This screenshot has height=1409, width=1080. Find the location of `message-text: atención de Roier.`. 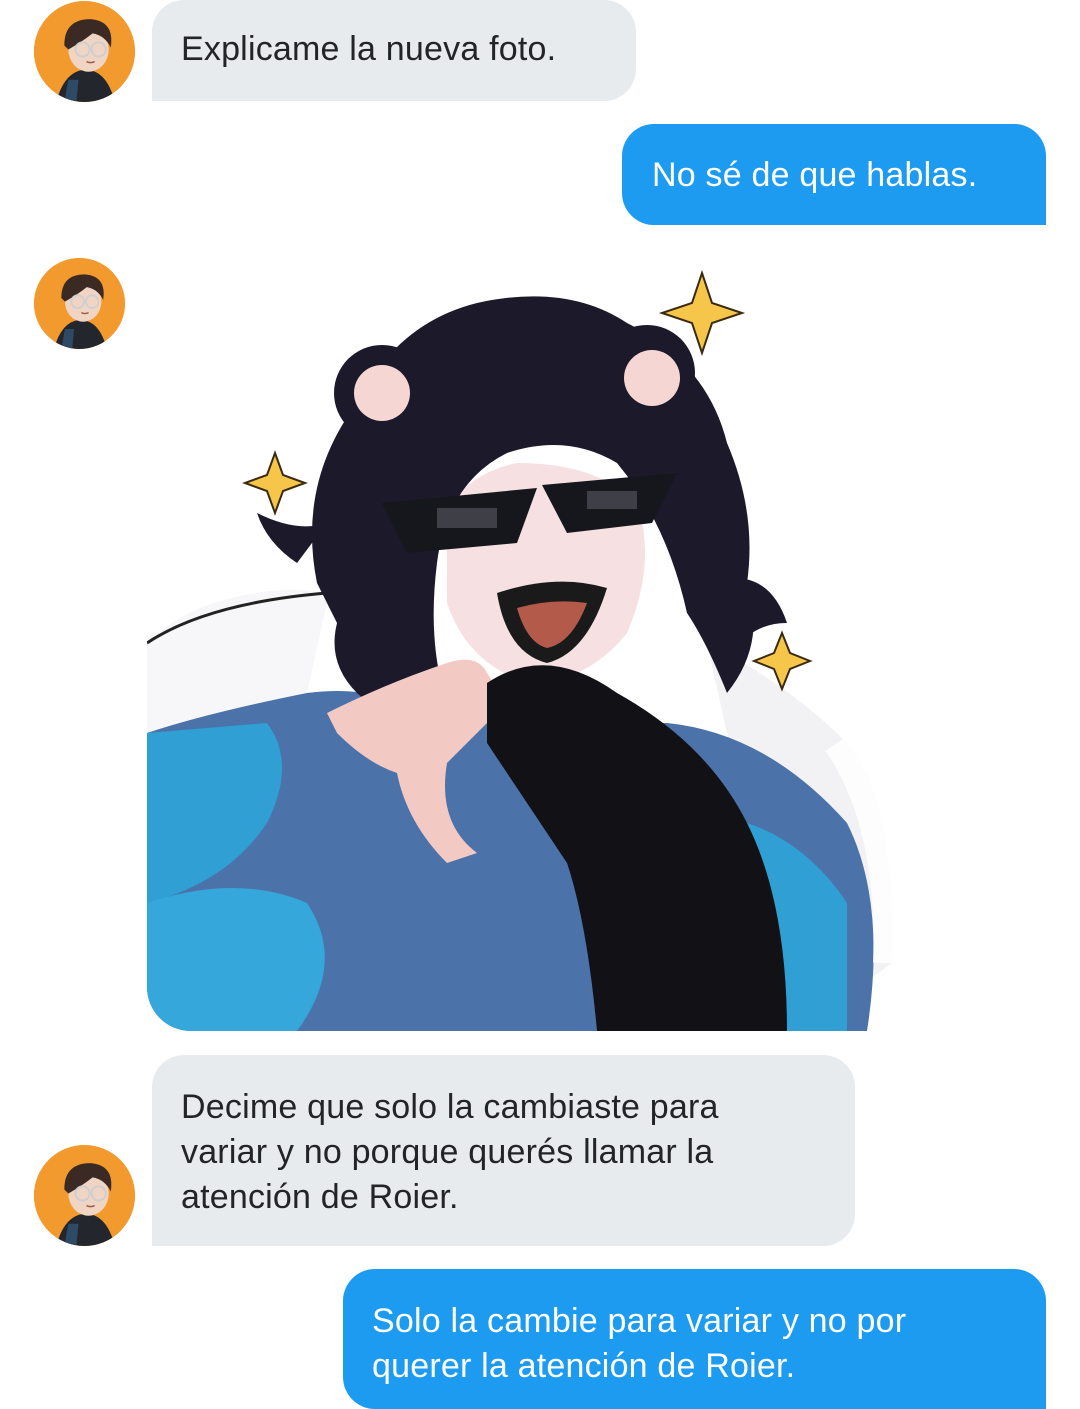

message-text: atención de Roier. is located at coordinates (320, 1197).